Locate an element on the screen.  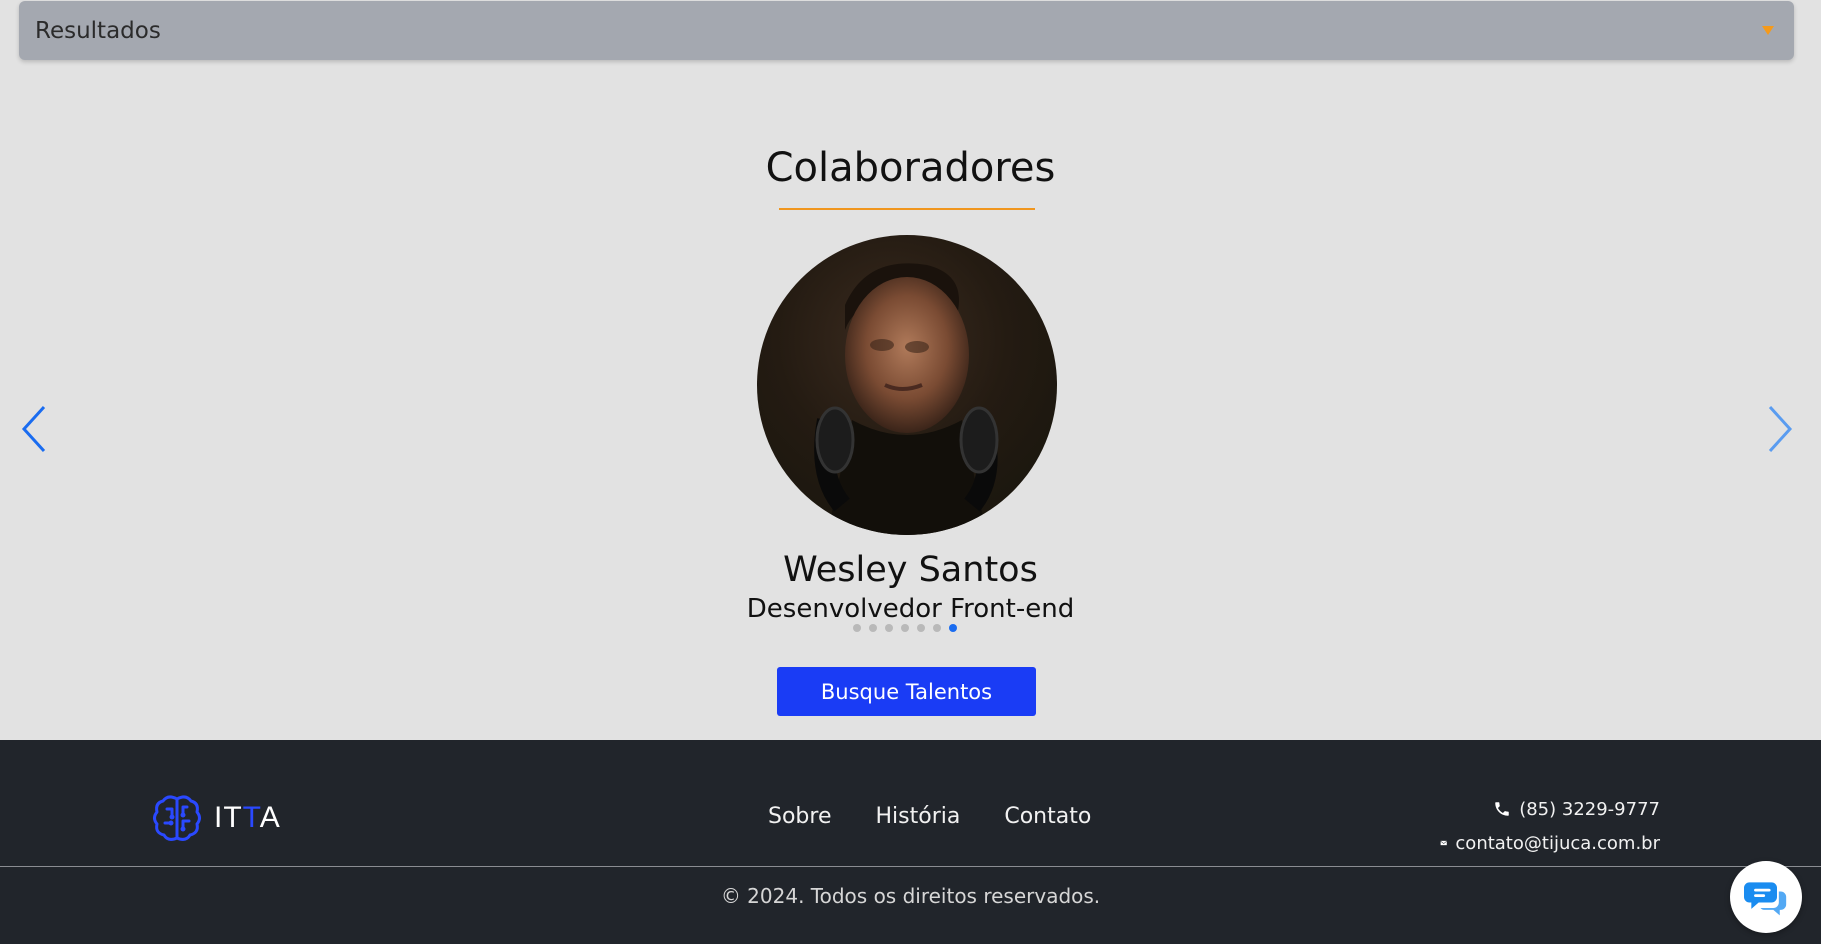
phone-number: (85) 3229-9777 is located at coordinates (1589, 809).